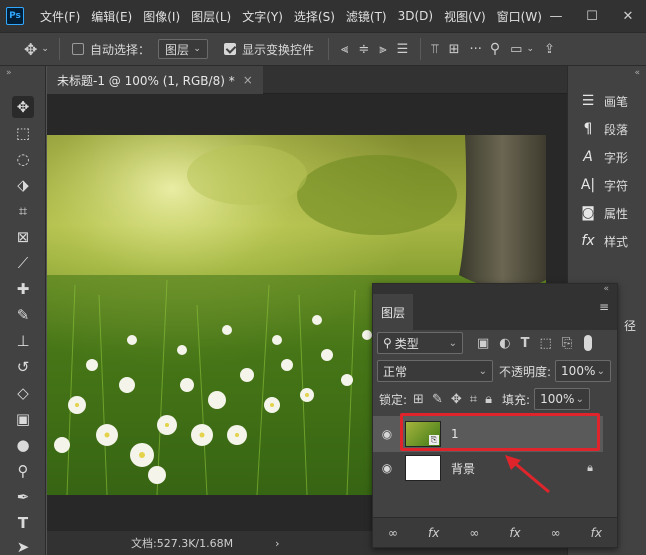  What do you see at coordinates (277, 543) in the screenshot?
I see `status-menu-arrow: ›` at bounding box center [277, 543].